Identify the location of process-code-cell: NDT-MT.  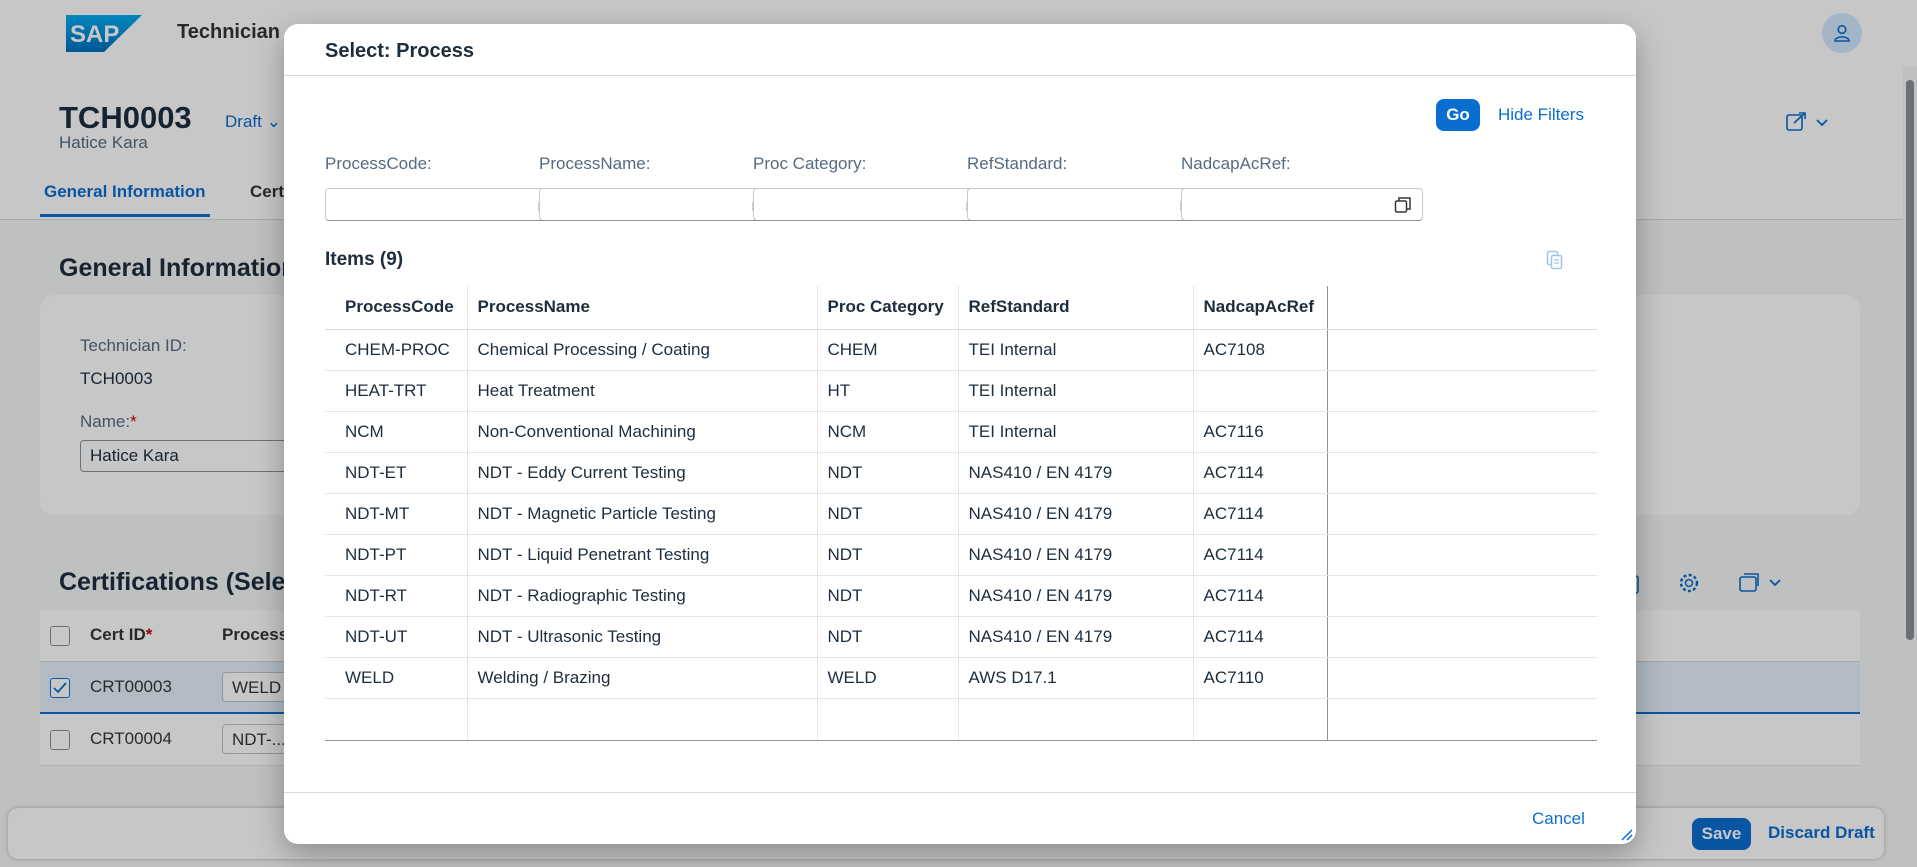
(396, 514).